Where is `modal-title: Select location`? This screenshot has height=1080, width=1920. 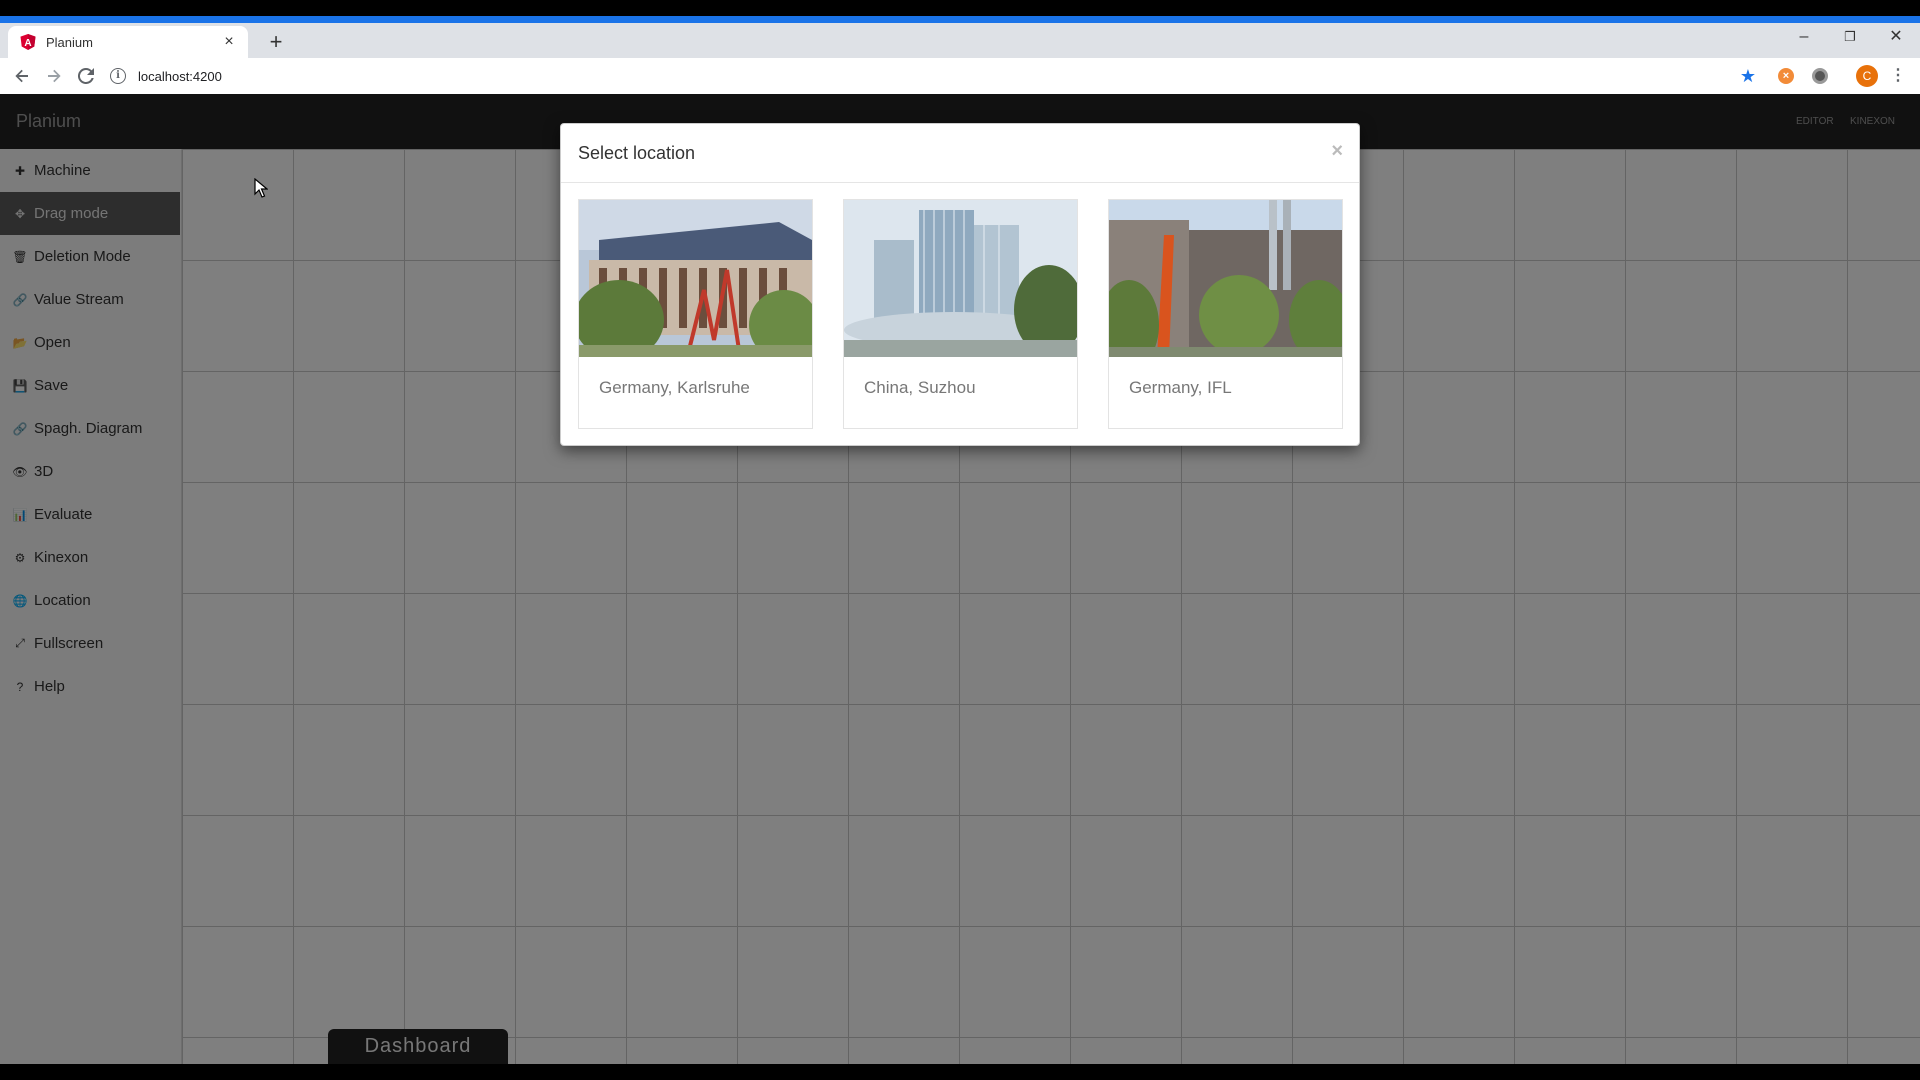
modal-title: Select location is located at coordinates (637, 153).